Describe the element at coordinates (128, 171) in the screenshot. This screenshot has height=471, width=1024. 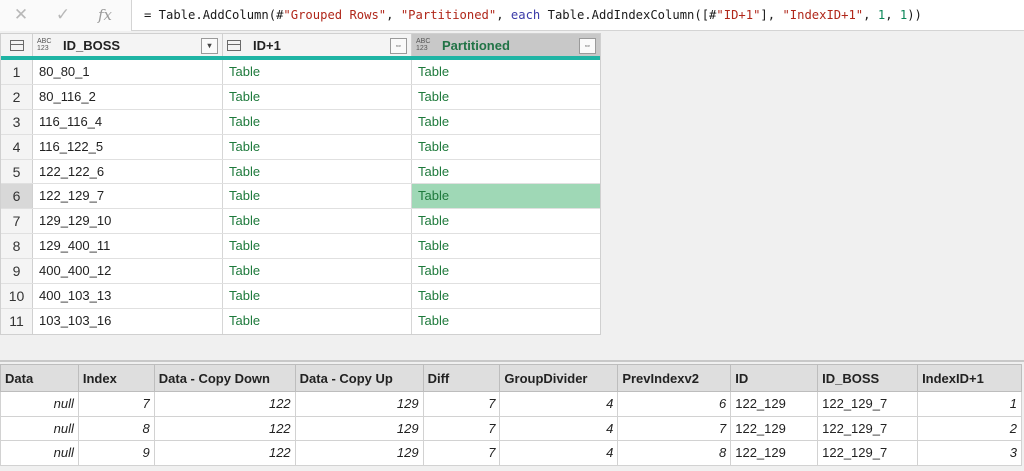
I see `cell-id-boss: 122_122_6` at that location.